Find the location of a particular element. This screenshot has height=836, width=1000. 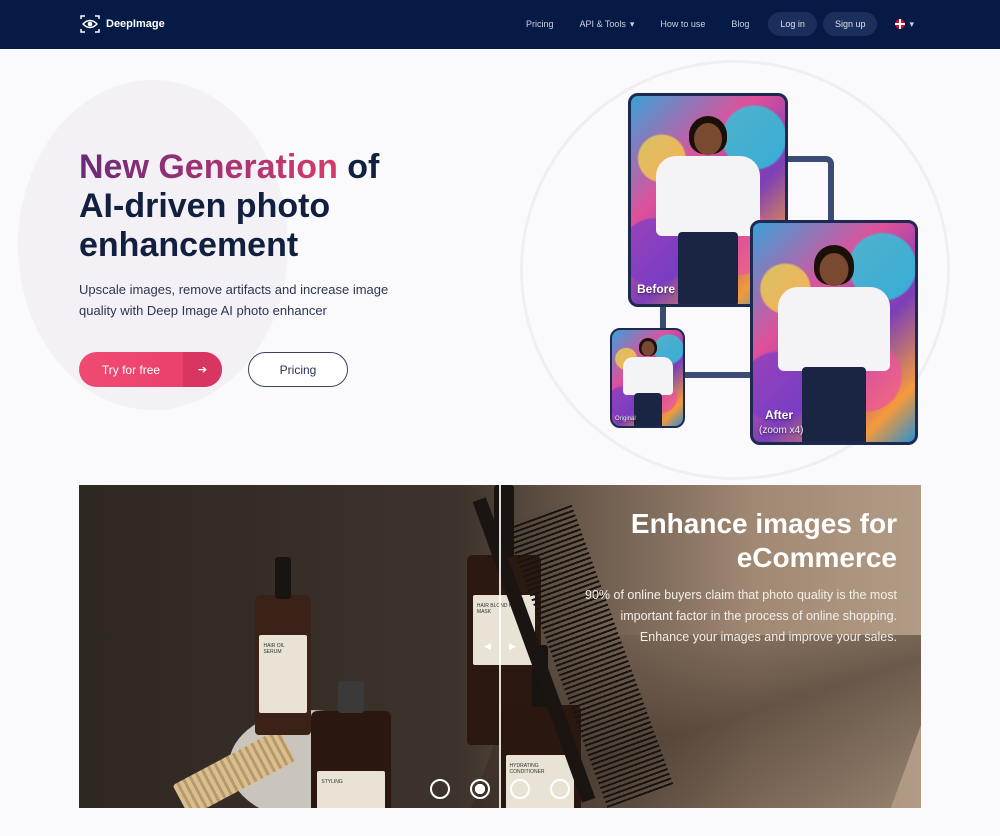

original-label: Original is located at coordinates (625, 419).